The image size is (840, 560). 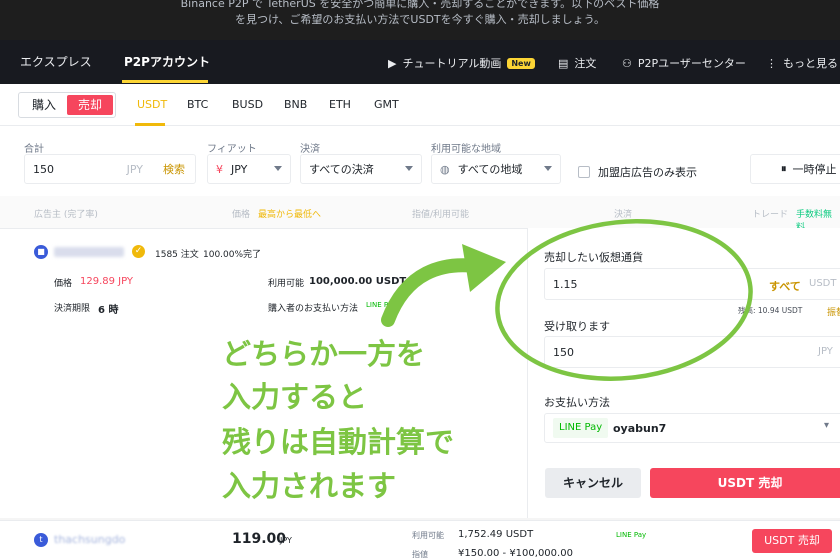 I want to click on annotation-overlay, so click(x=567, y=300).